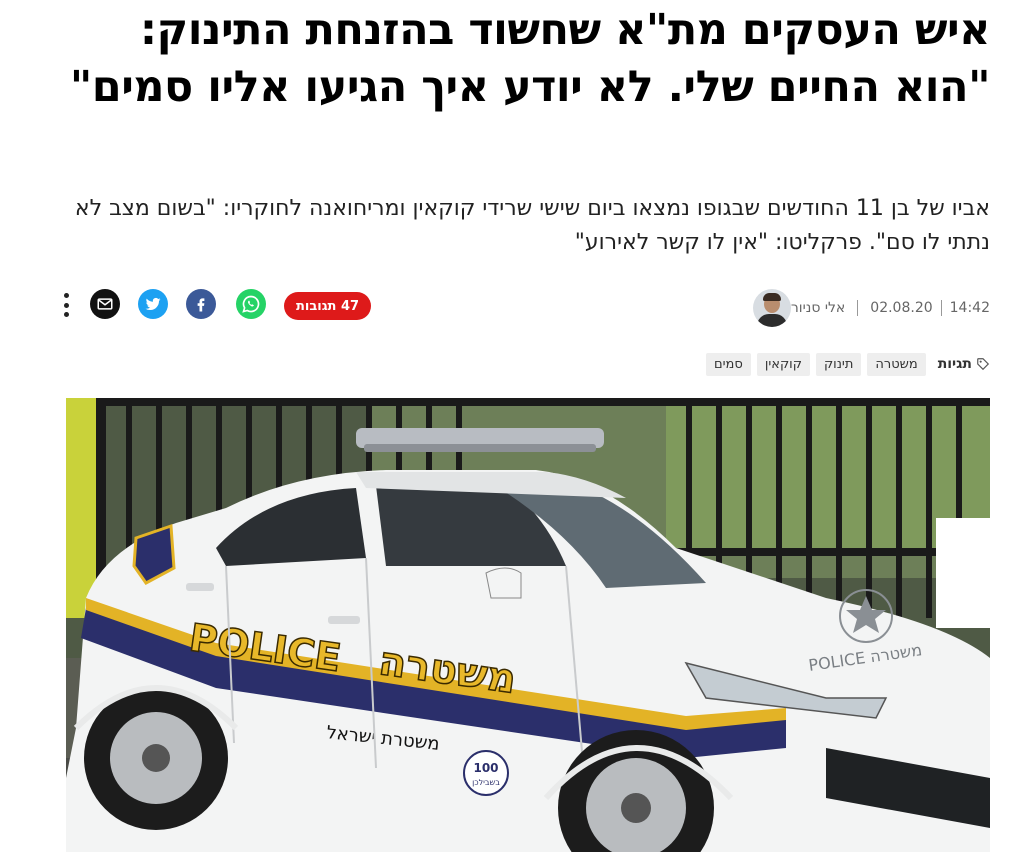 This screenshot has height=852, width=1012. I want to click on twitter-share-button, so click(153, 304).